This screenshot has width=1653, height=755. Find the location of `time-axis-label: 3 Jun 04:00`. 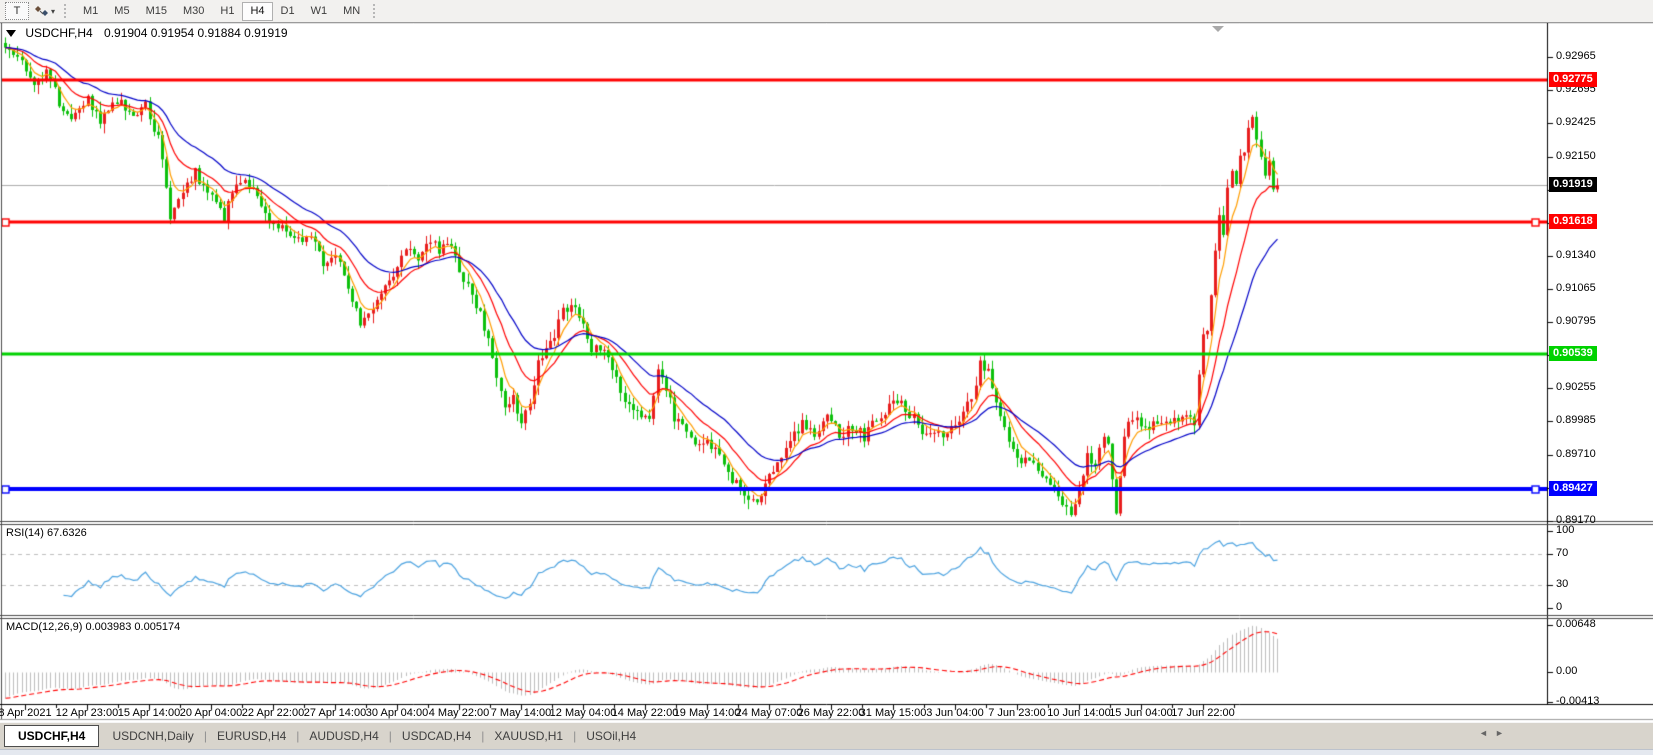

time-axis-label: 3 Jun 04:00 is located at coordinates (955, 713).